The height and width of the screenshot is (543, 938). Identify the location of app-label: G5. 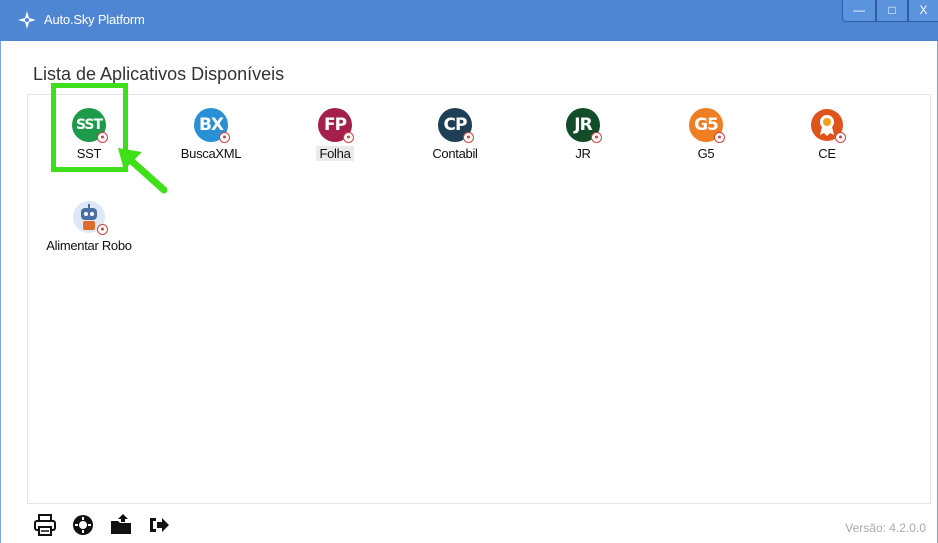
(706, 153).